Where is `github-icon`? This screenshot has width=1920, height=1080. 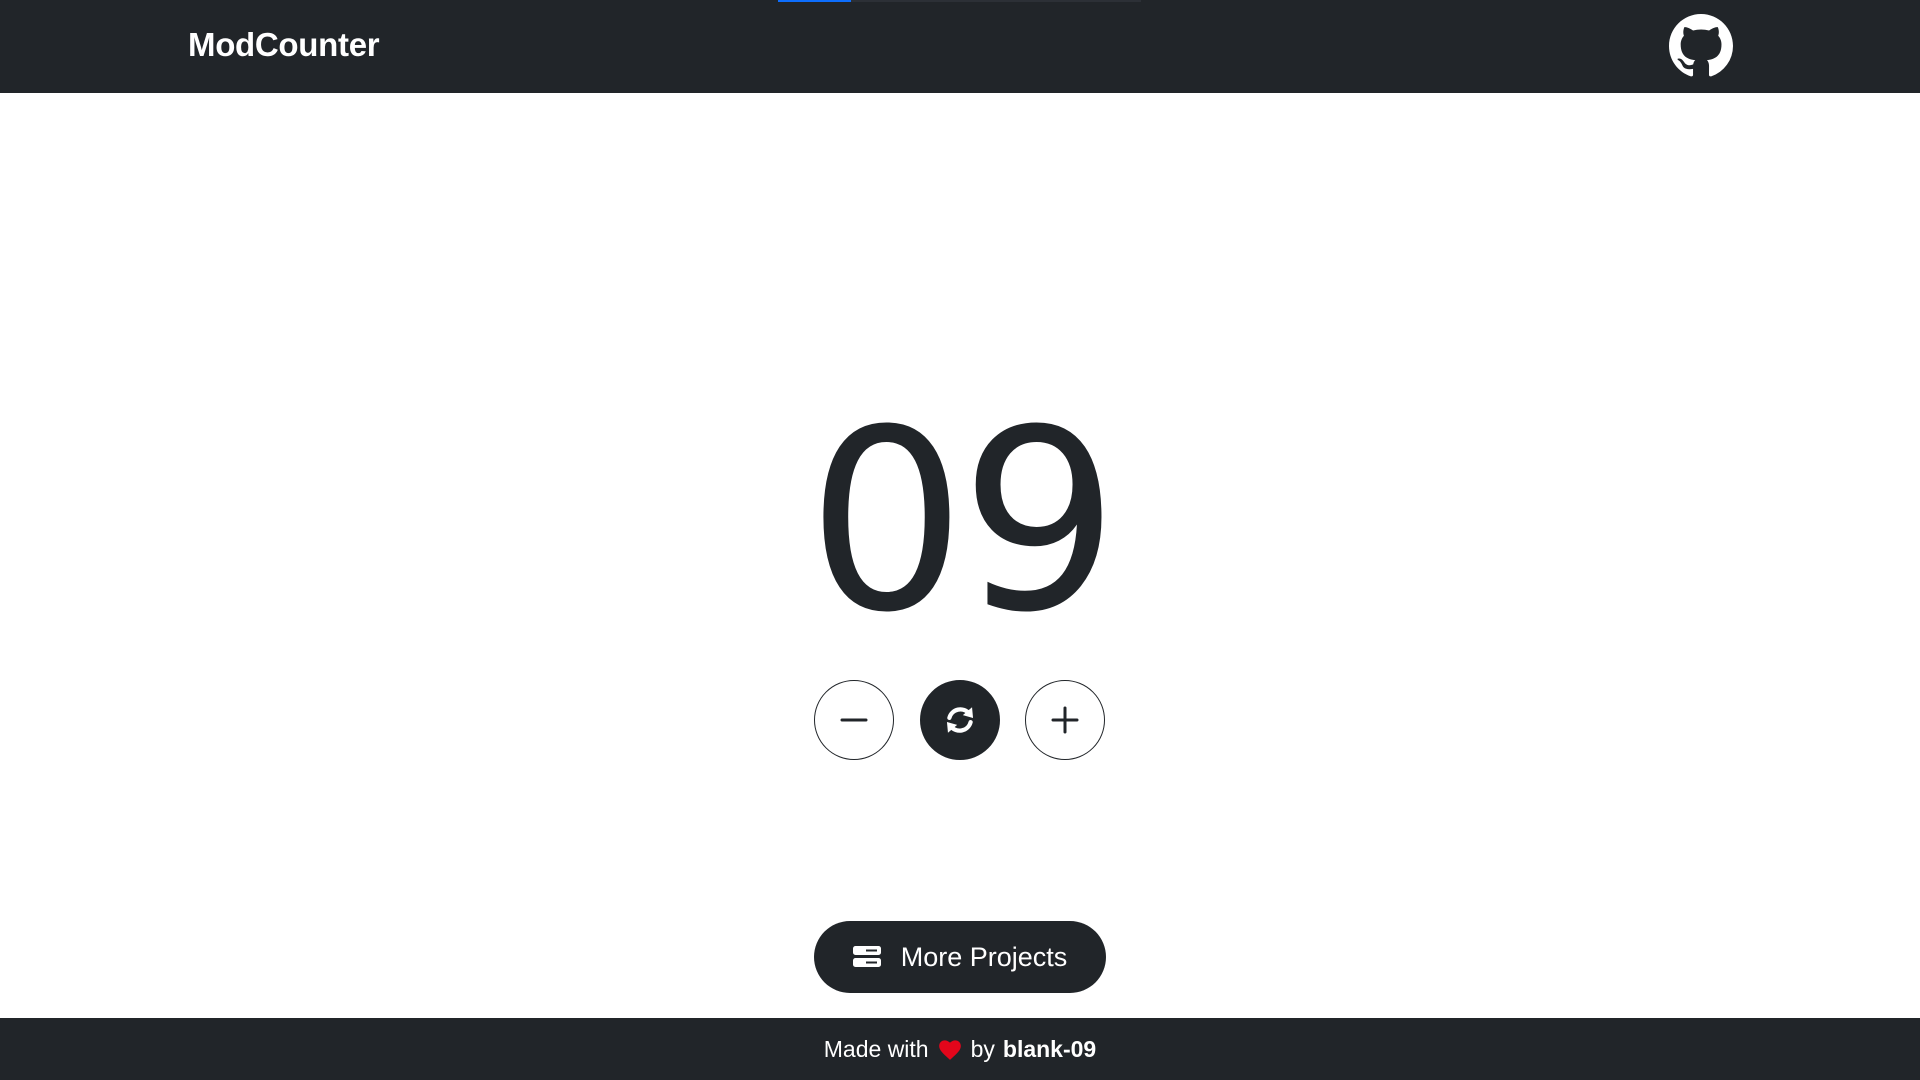 github-icon is located at coordinates (1701, 46).